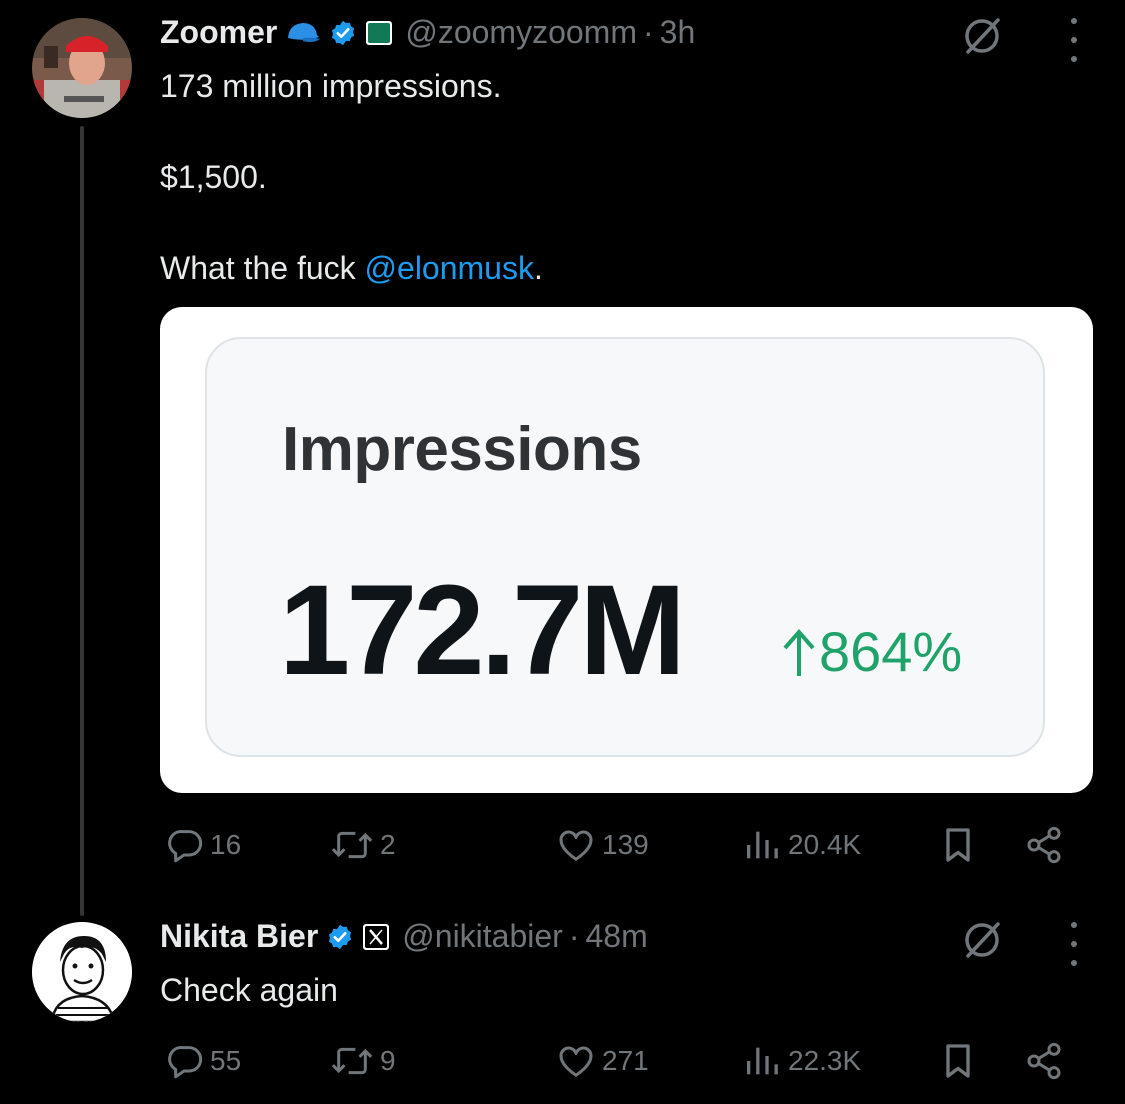 The image size is (1125, 1104). I want to click on repost-count: 2, so click(388, 844).